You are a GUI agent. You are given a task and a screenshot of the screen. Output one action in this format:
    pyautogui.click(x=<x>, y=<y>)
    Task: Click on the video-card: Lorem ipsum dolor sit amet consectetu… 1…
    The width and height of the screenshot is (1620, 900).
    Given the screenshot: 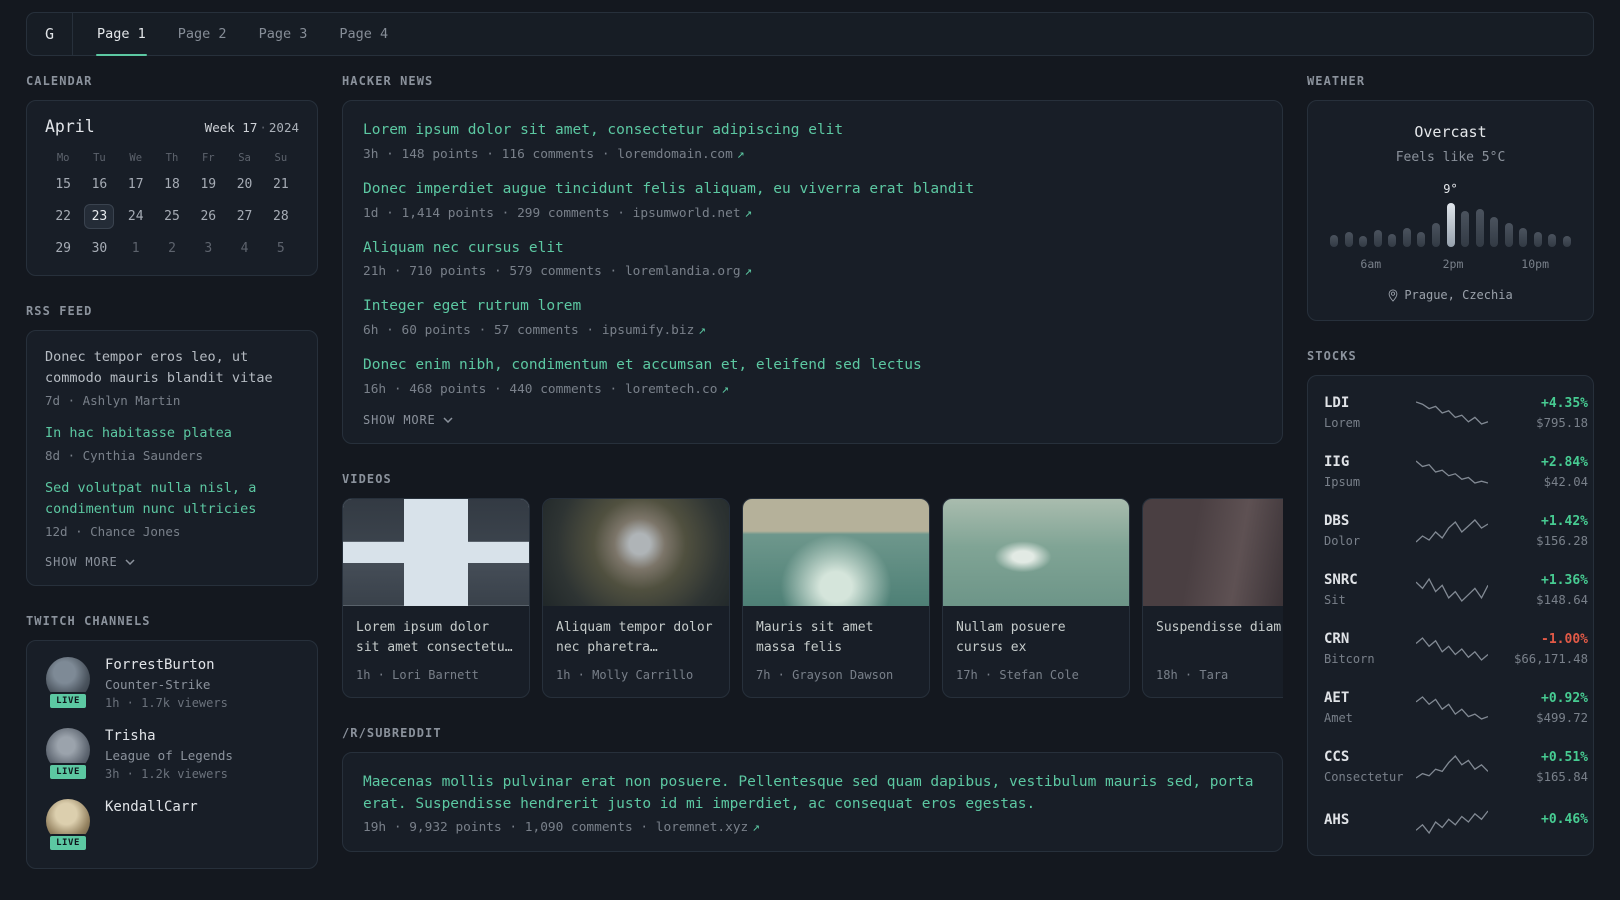 What is the action you would take?
    pyautogui.click(x=436, y=597)
    